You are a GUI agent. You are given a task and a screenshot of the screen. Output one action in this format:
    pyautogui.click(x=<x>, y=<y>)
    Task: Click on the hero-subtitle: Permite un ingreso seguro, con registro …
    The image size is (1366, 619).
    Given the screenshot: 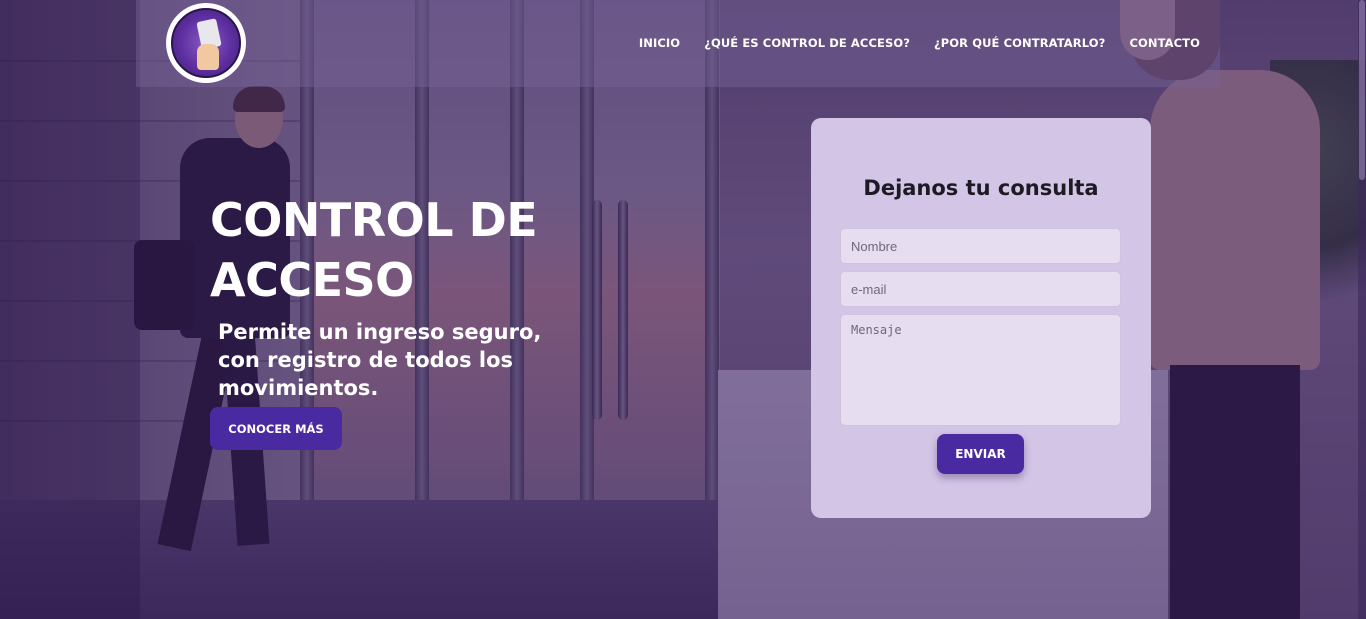 What is the action you would take?
    pyautogui.click(x=380, y=360)
    